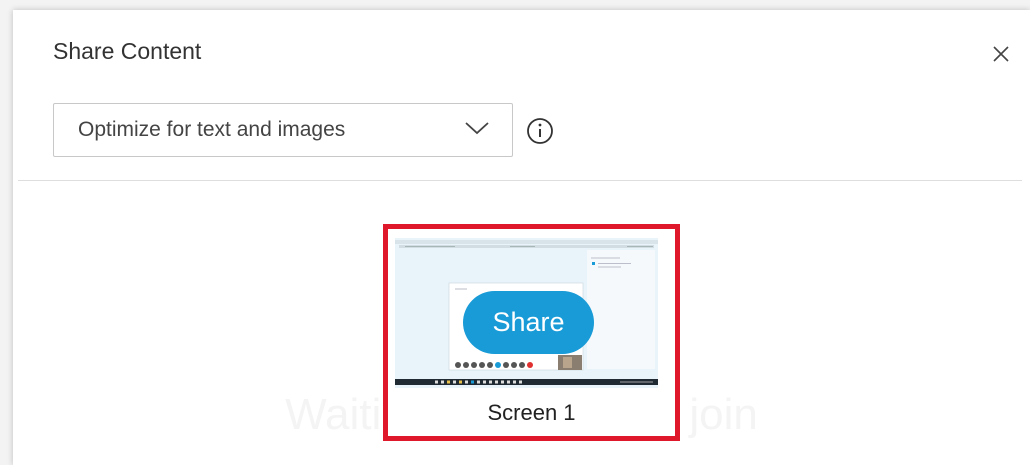  Describe the element at coordinates (127, 51) in the screenshot. I see `dialog-title: Share Content` at that location.